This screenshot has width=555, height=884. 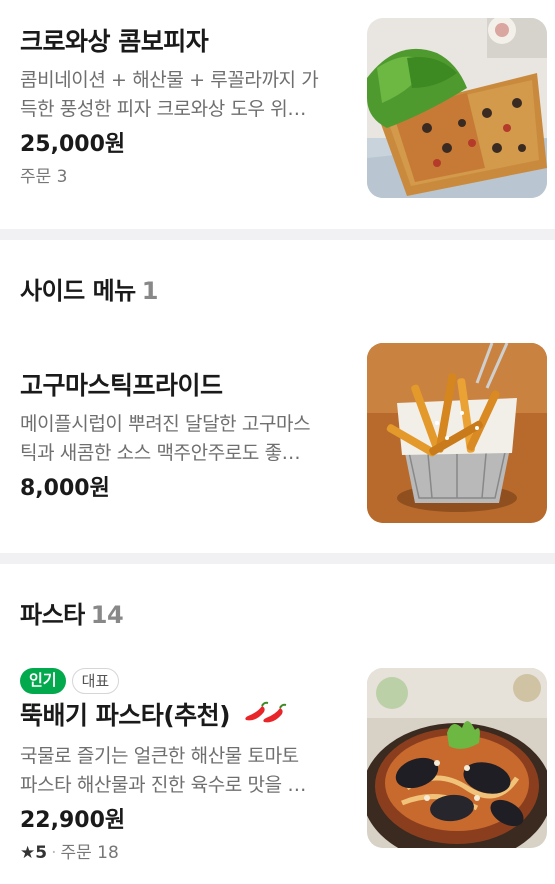 What do you see at coordinates (52, 615) in the screenshot?
I see `section-title: 파스타` at bounding box center [52, 615].